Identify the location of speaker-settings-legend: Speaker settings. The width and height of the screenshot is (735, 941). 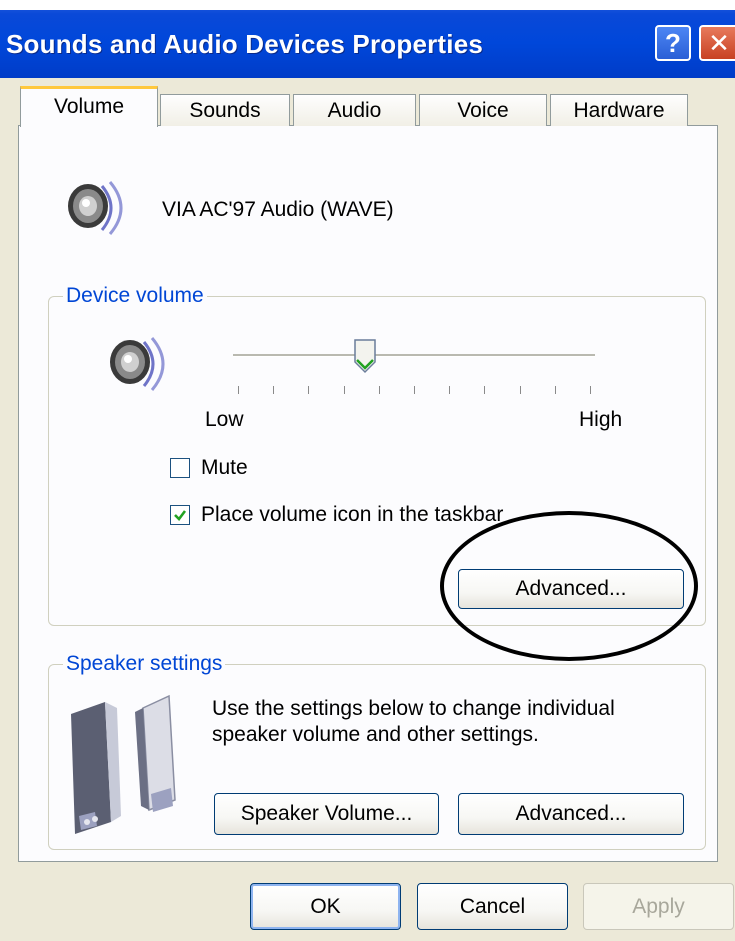
(144, 664).